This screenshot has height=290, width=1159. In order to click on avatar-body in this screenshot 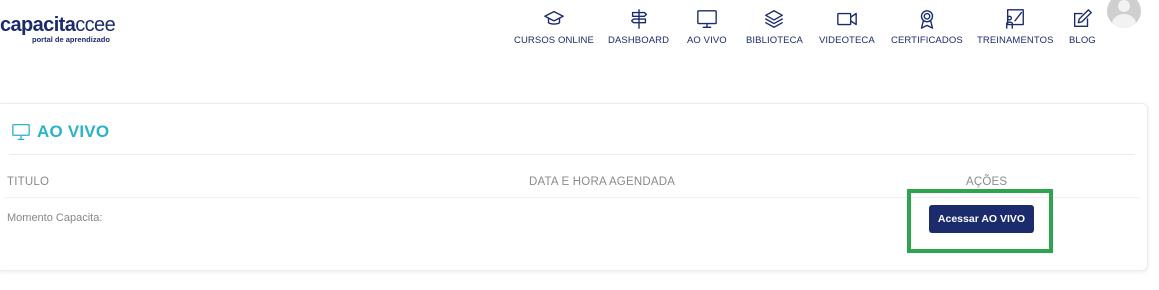, I will do `click(1124, 21)`.